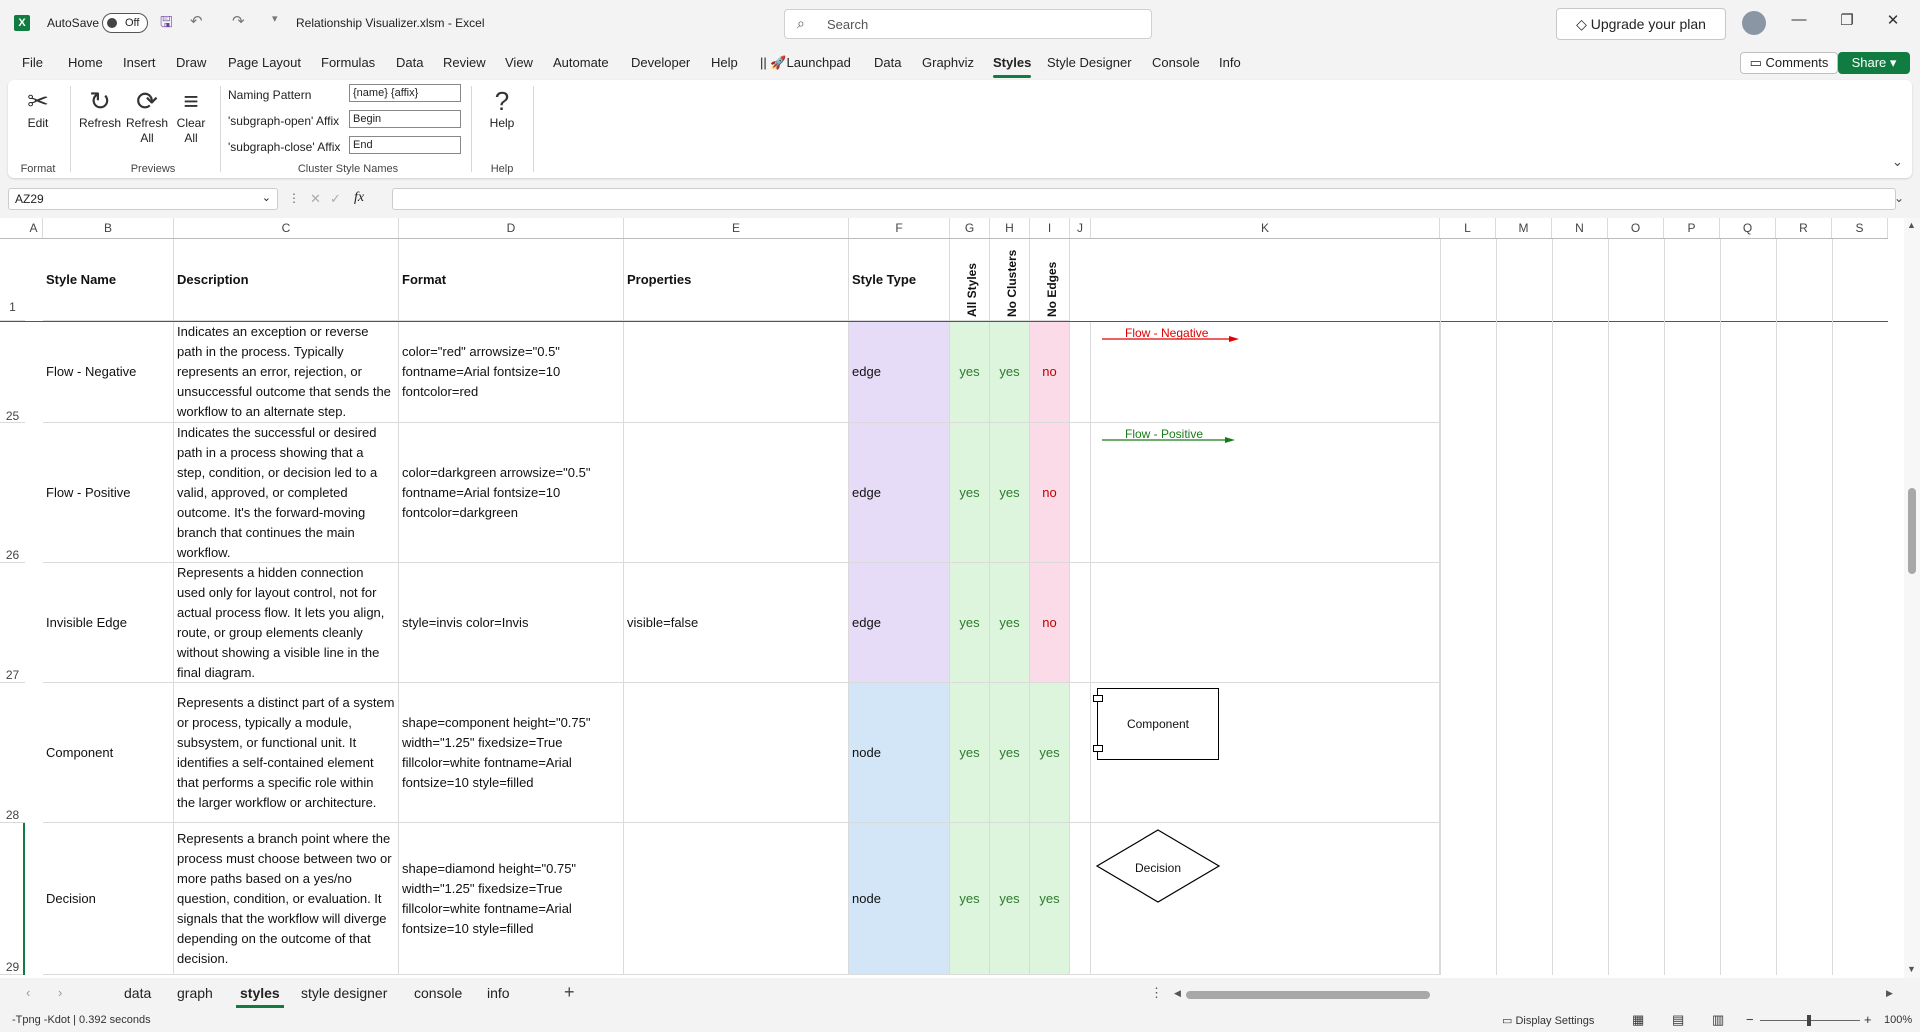 The image size is (1920, 1032). Describe the element at coordinates (108, 899) in the screenshot. I see `style-name-cell: Decision` at that location.